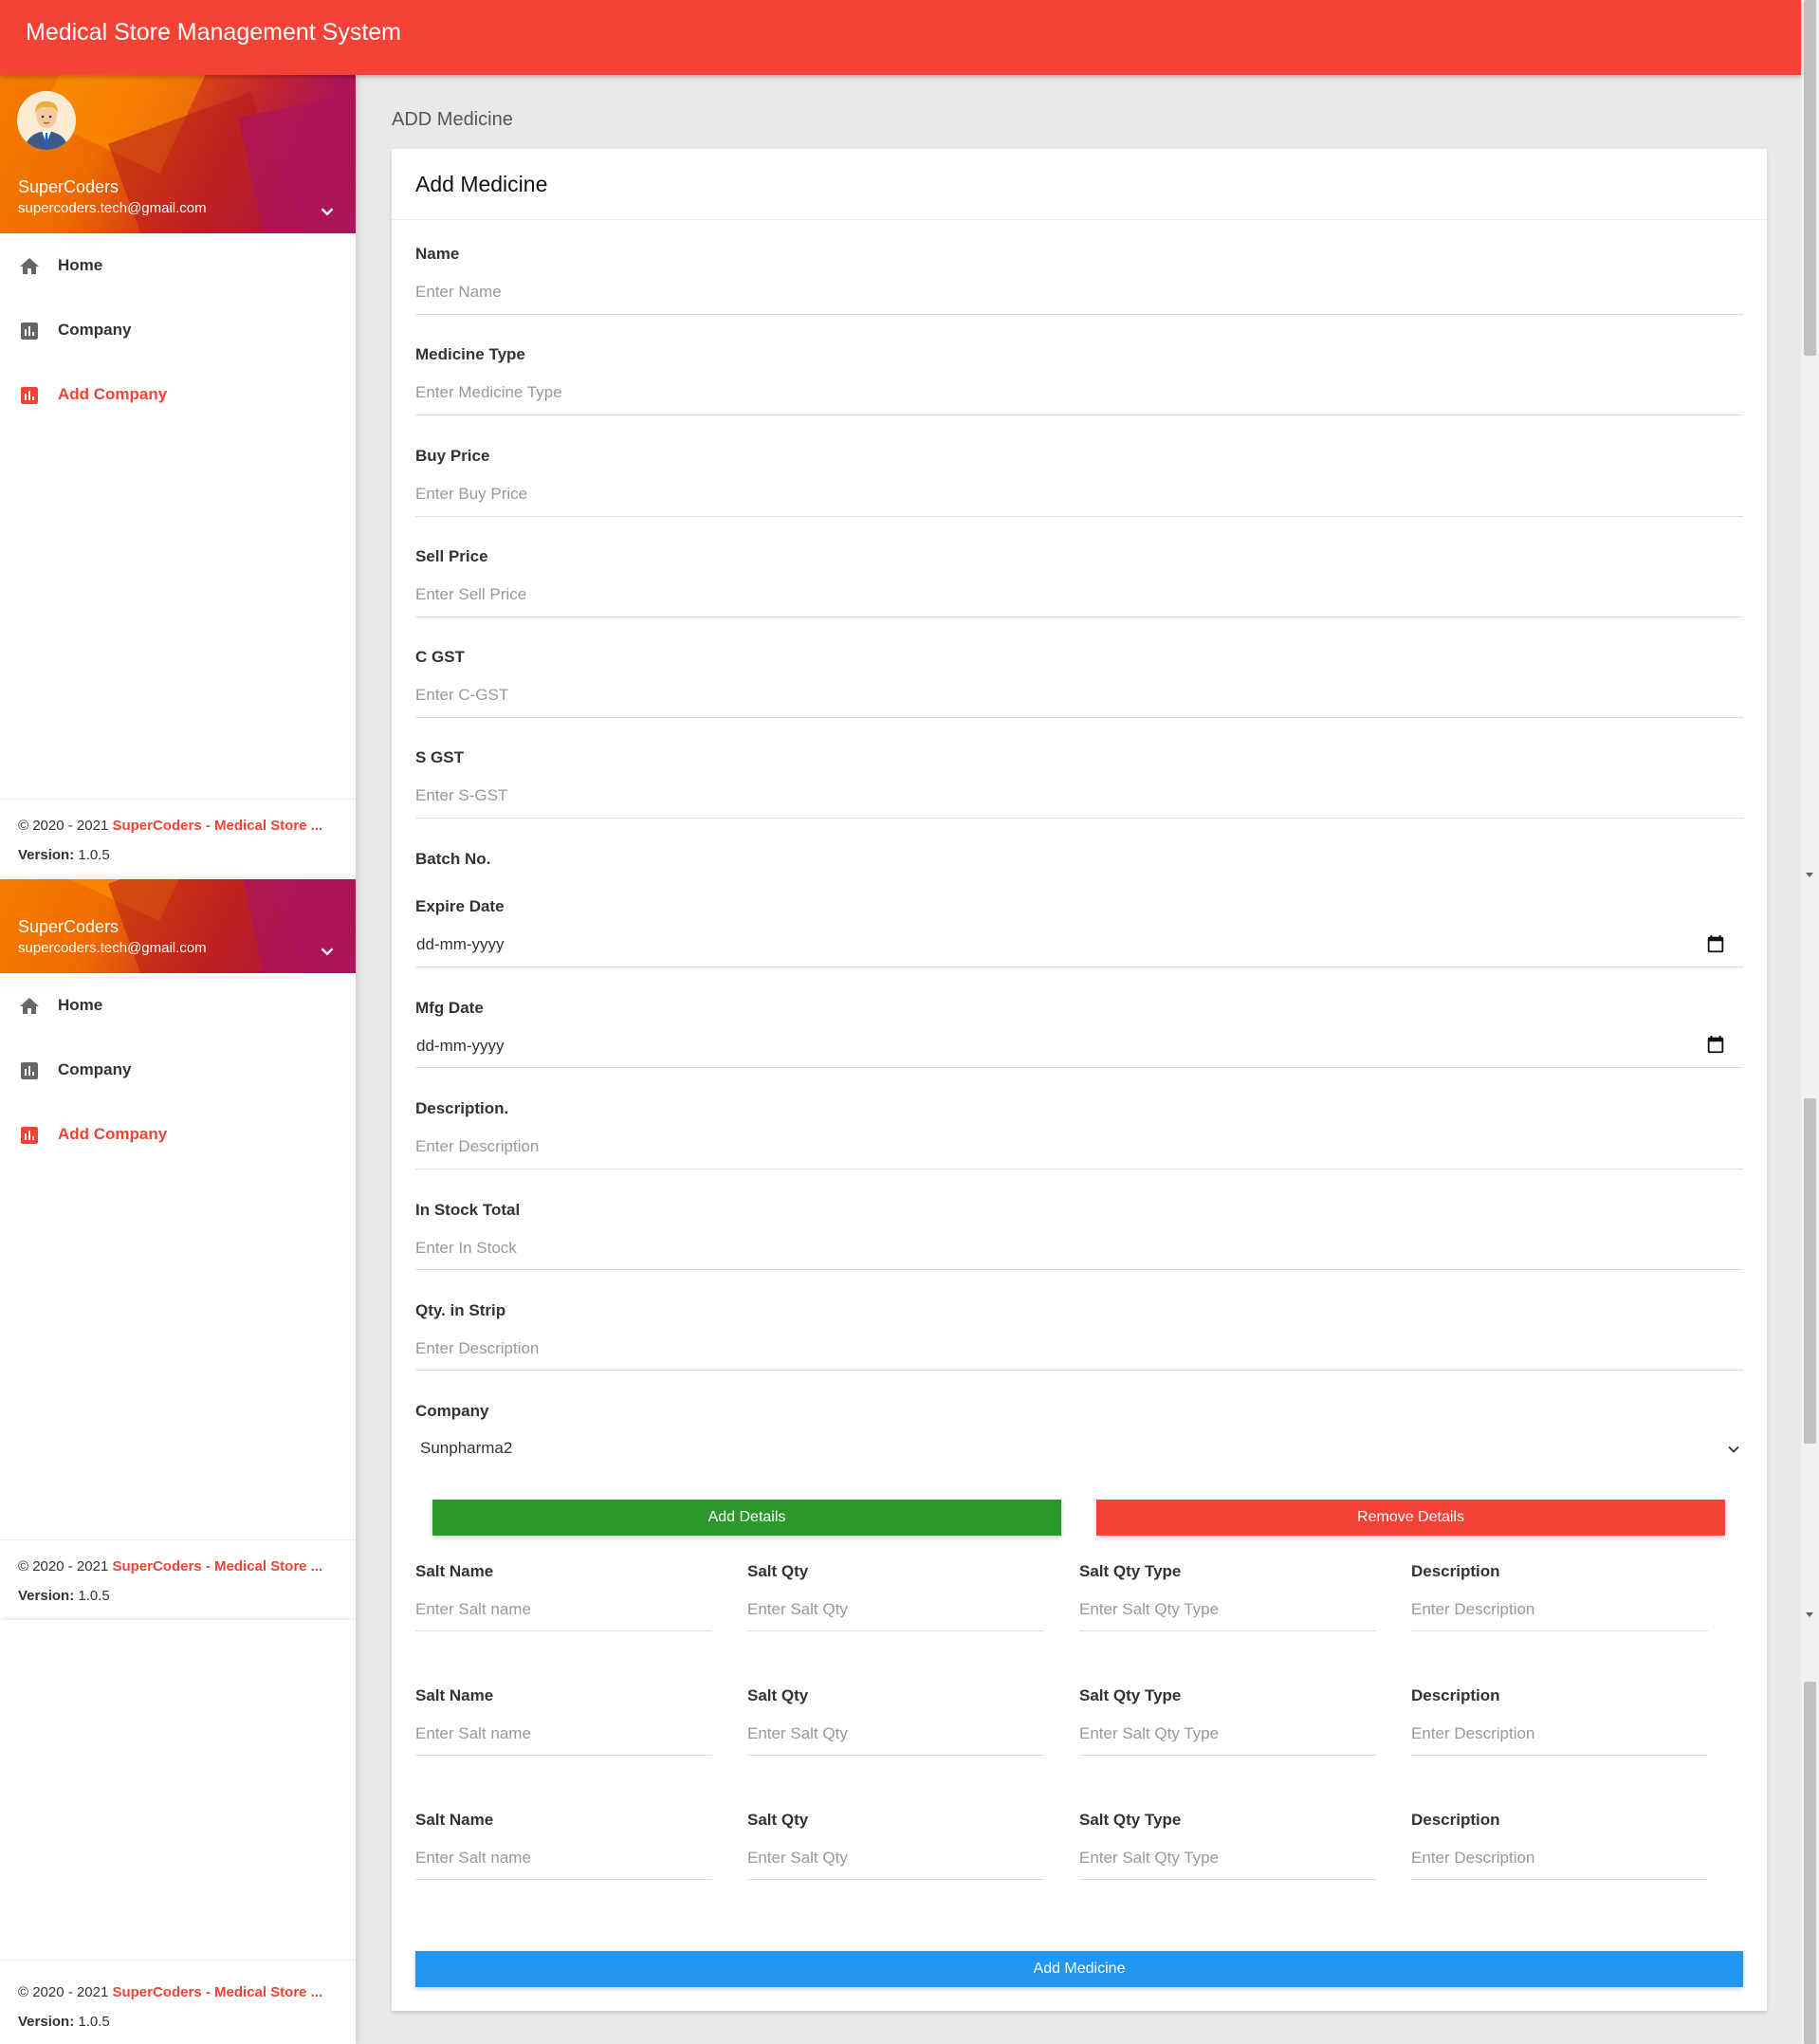 This screenshot has width=1819, height=2044. Describe the element at coordinates (747, 1518) in the screenshot. I see `add-details-button: Add Details` at that location.